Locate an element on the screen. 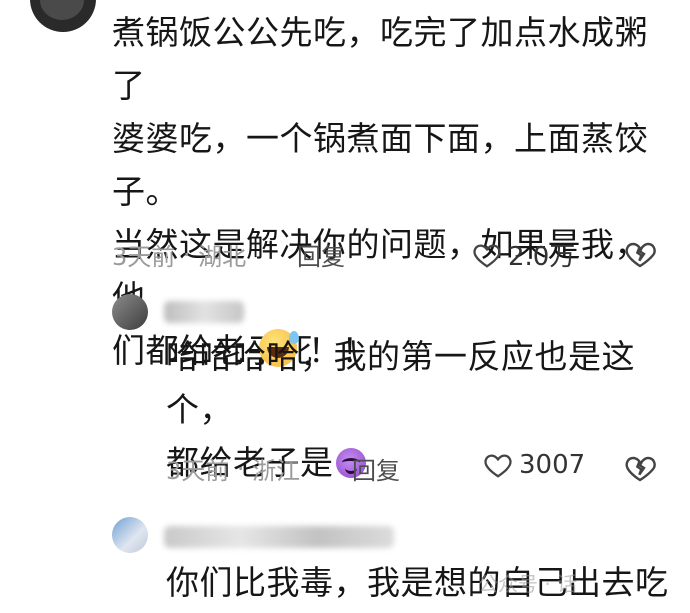 This screenshot has height=613, width=690. watermark: 公众号 · 话 is located at coordinates (528, 584).